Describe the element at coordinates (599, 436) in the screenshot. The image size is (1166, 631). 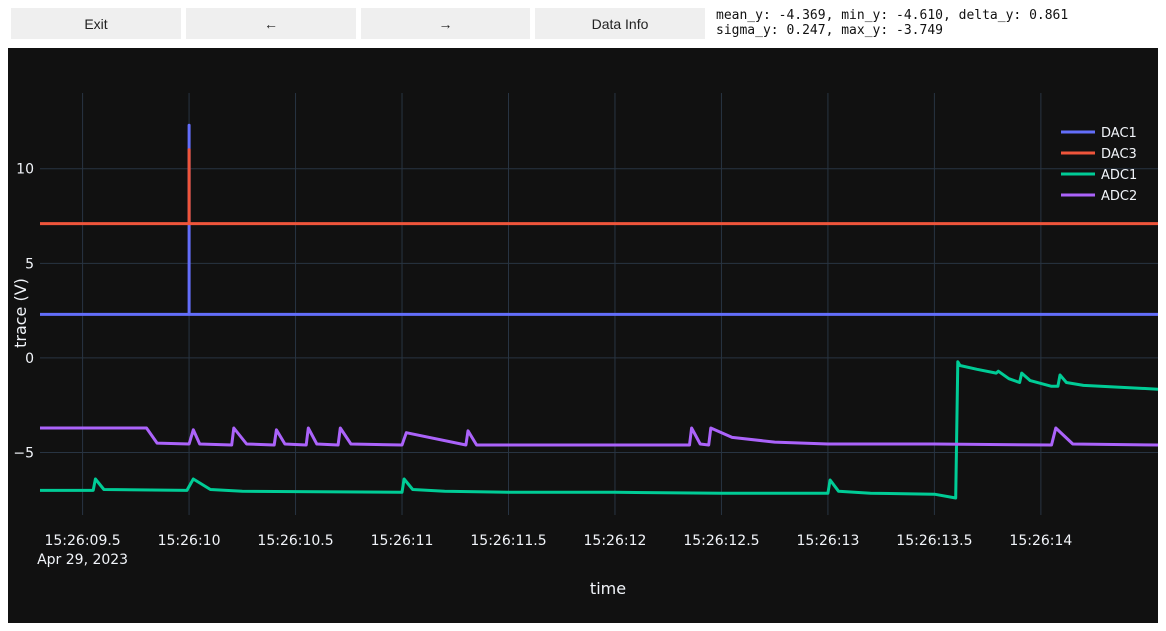
I see `series-line-adc2` at that location.